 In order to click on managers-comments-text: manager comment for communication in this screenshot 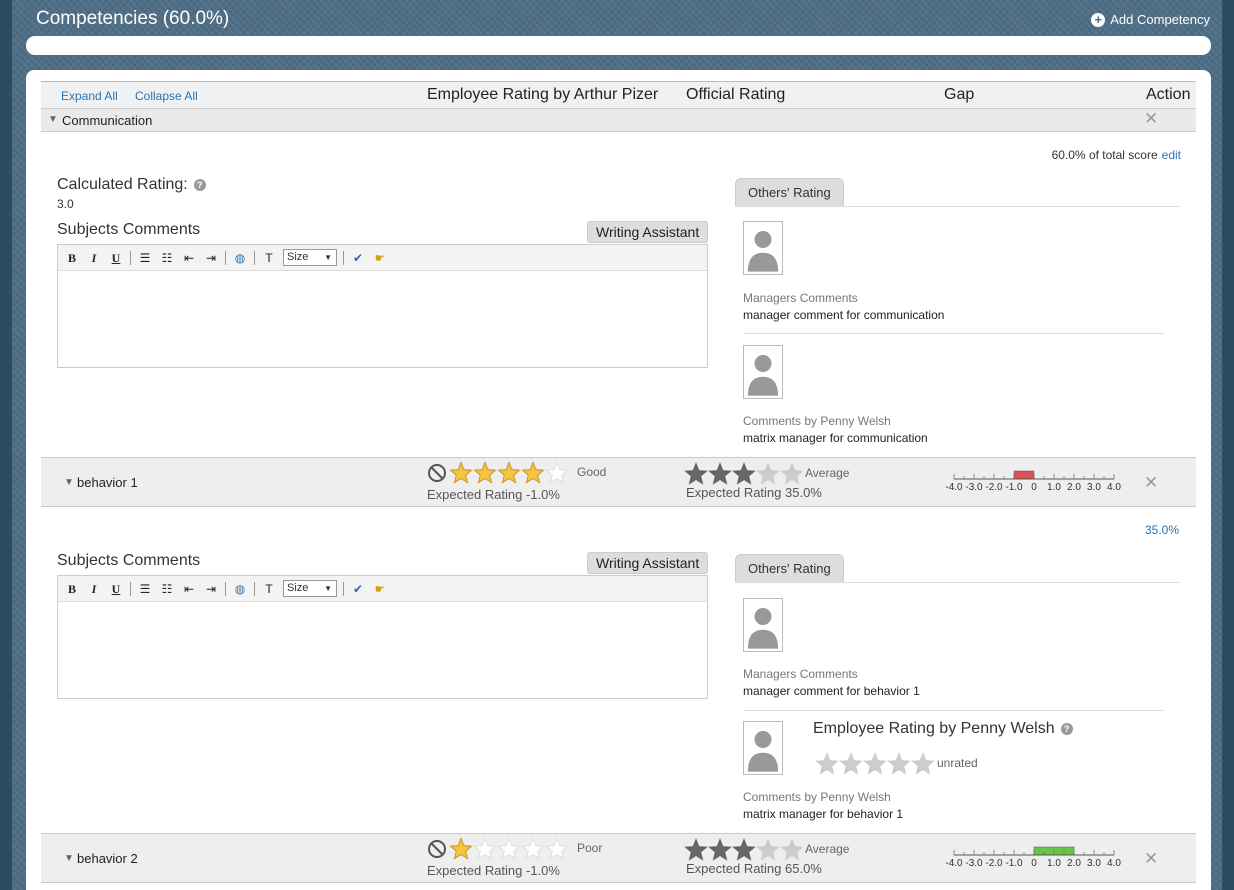, I will do `click(844, 315)`.